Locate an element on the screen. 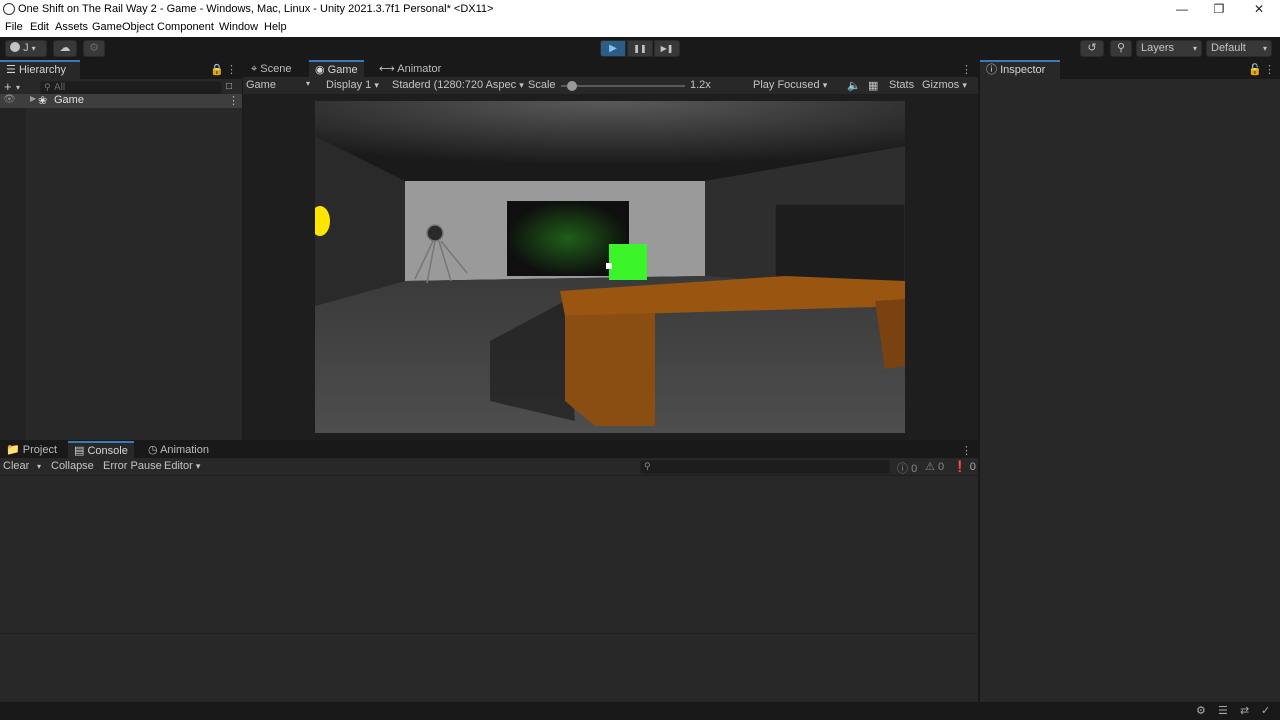 Image resolution: width=1280 pixels, height=720 pixels. account-icon is located at coordinates (15, 47).